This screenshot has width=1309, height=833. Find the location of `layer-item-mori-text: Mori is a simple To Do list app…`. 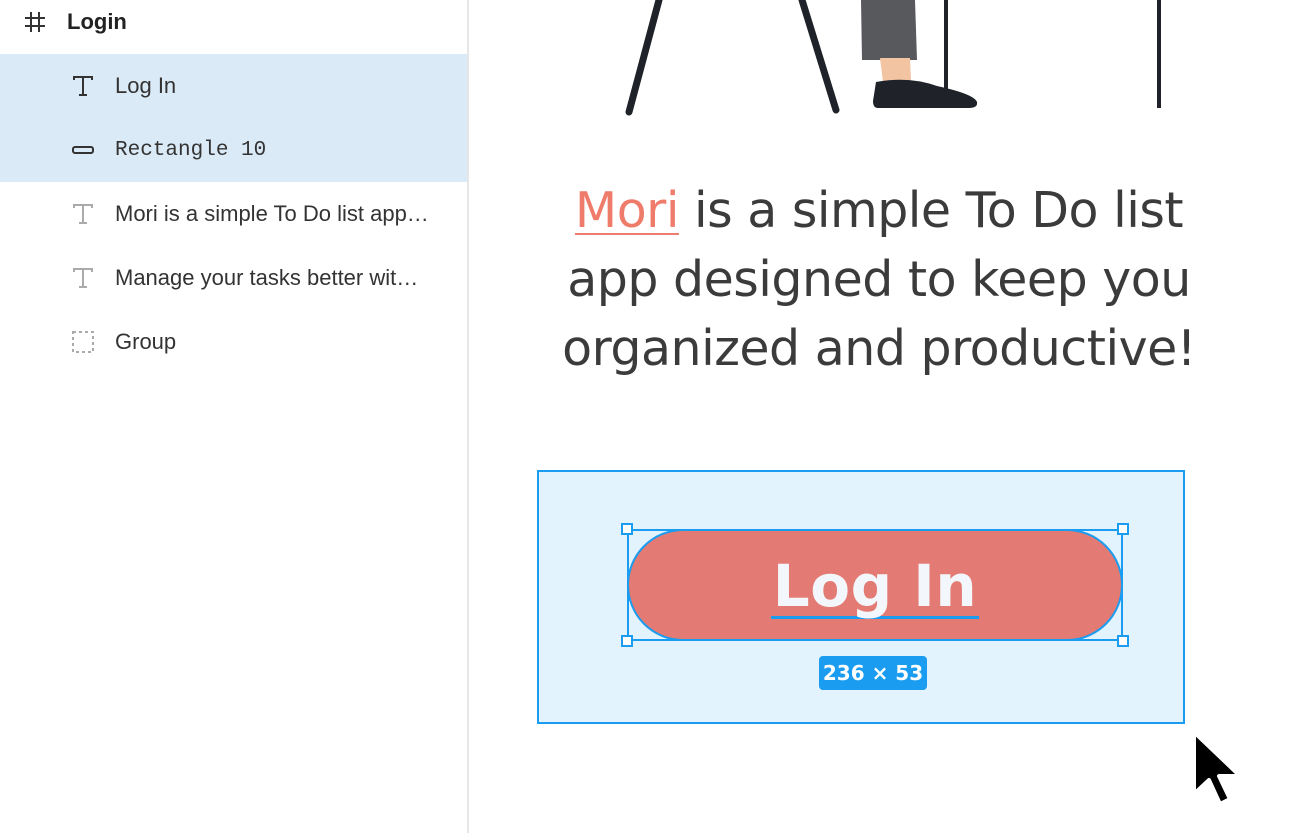

layer-item-mori-text: Mori is a simple To Do list app… is located at coordinates (233, 214).